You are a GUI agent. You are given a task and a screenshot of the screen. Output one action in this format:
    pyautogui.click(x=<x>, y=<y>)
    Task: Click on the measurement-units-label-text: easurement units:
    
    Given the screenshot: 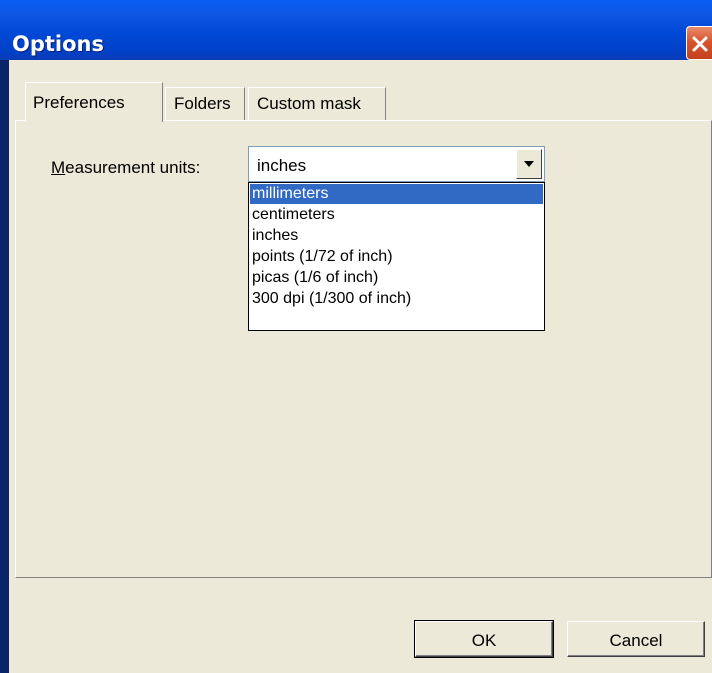 What is the action you would take?
    pyautogui.click(x=133, y=167)
    